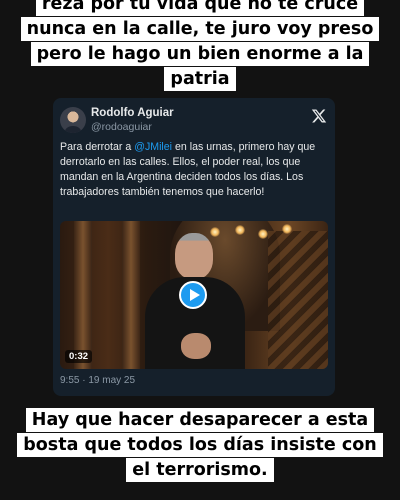 The image size is (400, 500). What do you see at coordinates (200, 54) in the screenshot?
I see `caption-line: pero le hago un bien enorme a la` at bounding box center [200, 54].